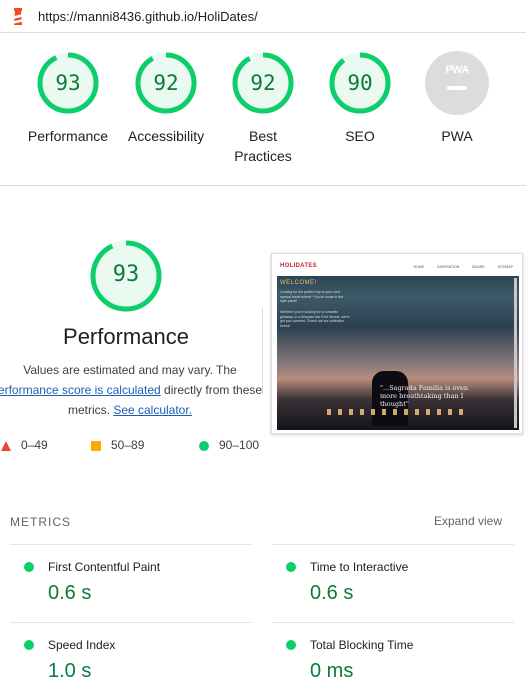 The image size is (526, 694). Describe the element at coordinates (359, 567) in the screenshot. I see `metric-label: Time to Interactive` at that location.